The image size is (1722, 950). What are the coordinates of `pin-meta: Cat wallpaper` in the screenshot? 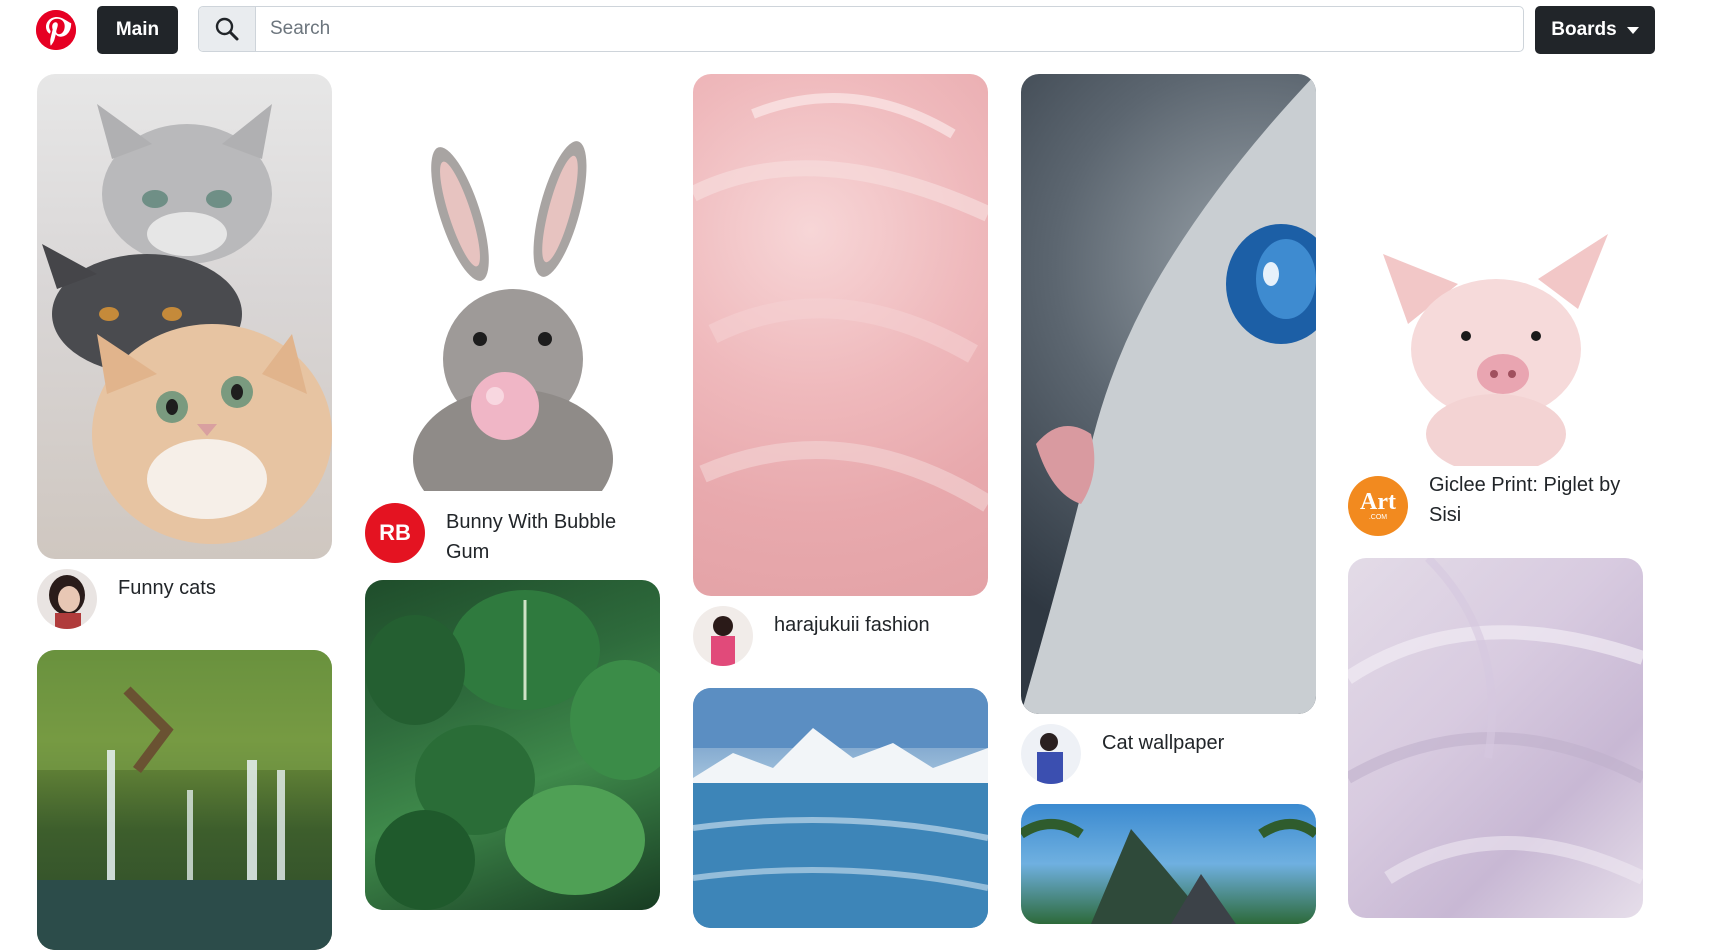 It's located at (1168, 754).